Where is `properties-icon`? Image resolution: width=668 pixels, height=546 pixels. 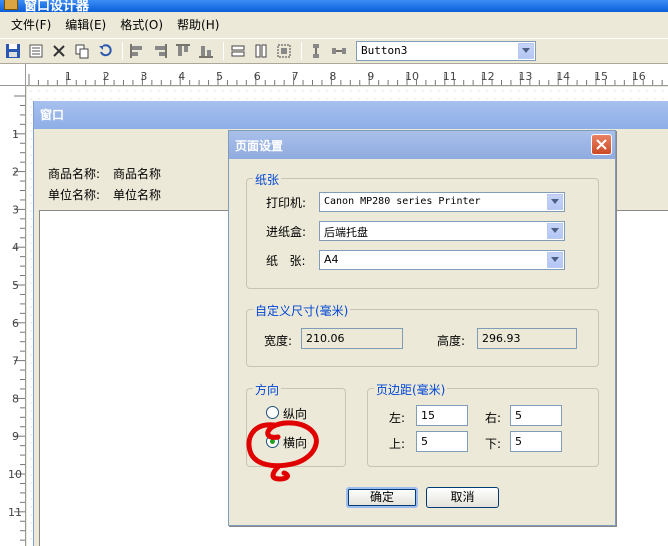 properties-icon is located at coordinates (36, 51).